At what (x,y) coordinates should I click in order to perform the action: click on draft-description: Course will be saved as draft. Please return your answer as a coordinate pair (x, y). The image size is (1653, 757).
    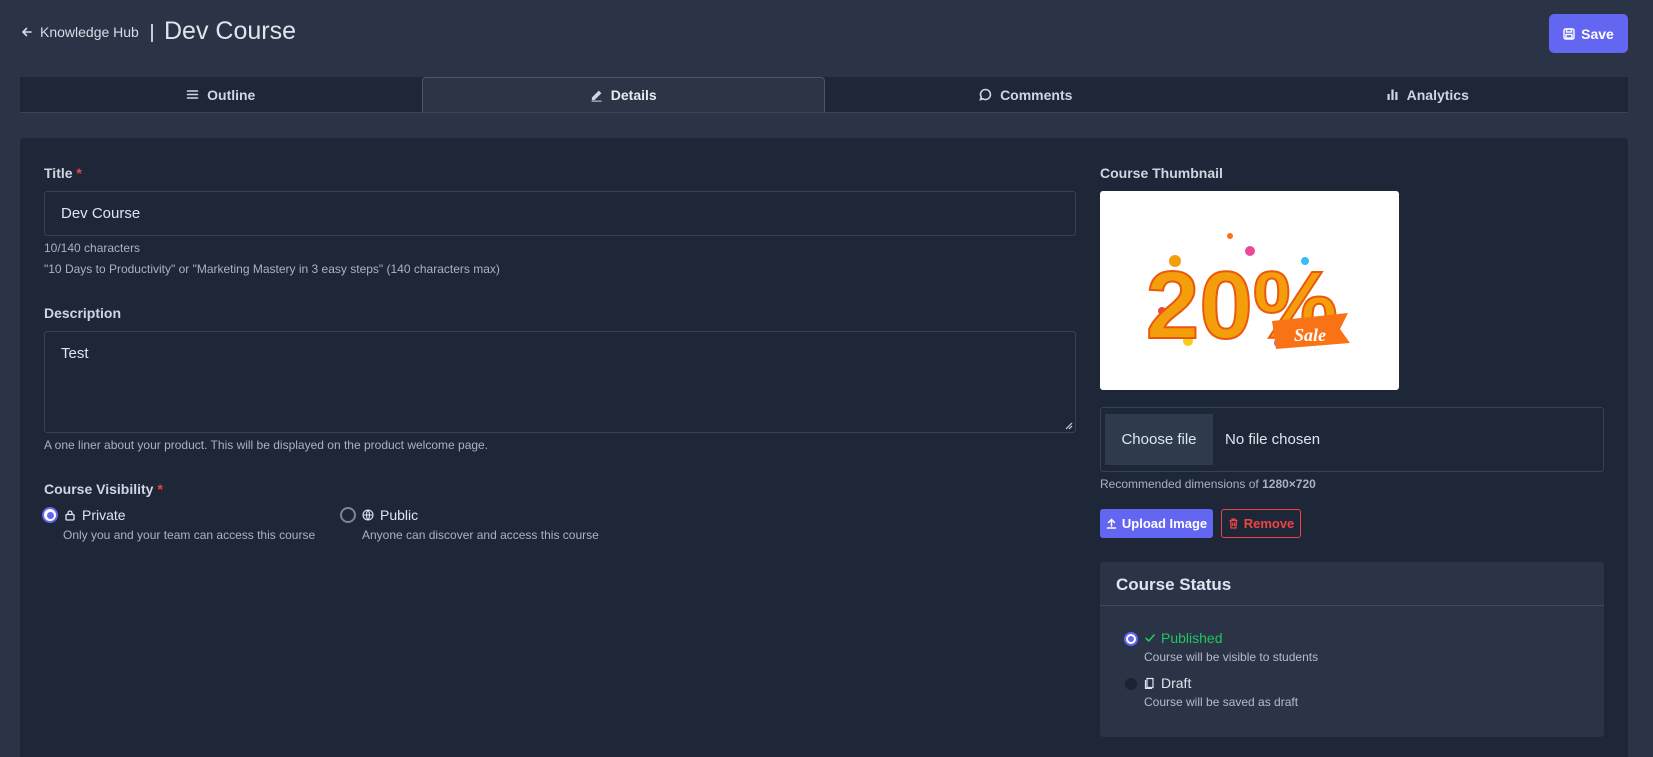
    Looking at the image, I should click on (1221, 702).